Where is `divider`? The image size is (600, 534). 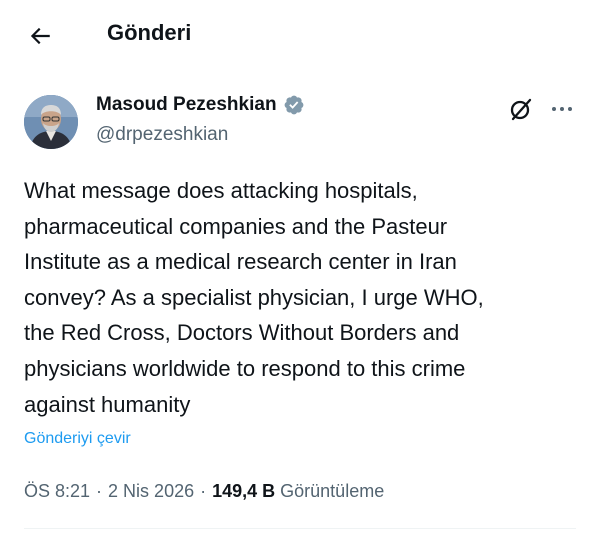 divider is located at coordinates (300, 528).